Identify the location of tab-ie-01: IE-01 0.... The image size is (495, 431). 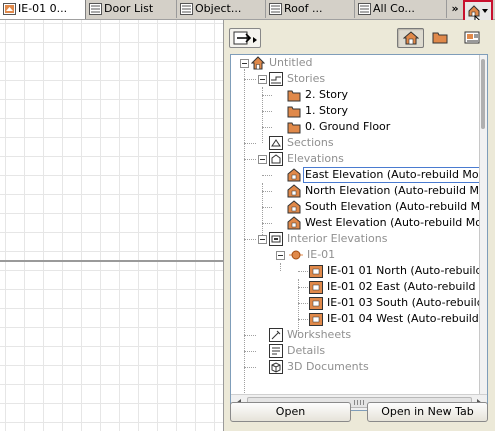
(43, 9).